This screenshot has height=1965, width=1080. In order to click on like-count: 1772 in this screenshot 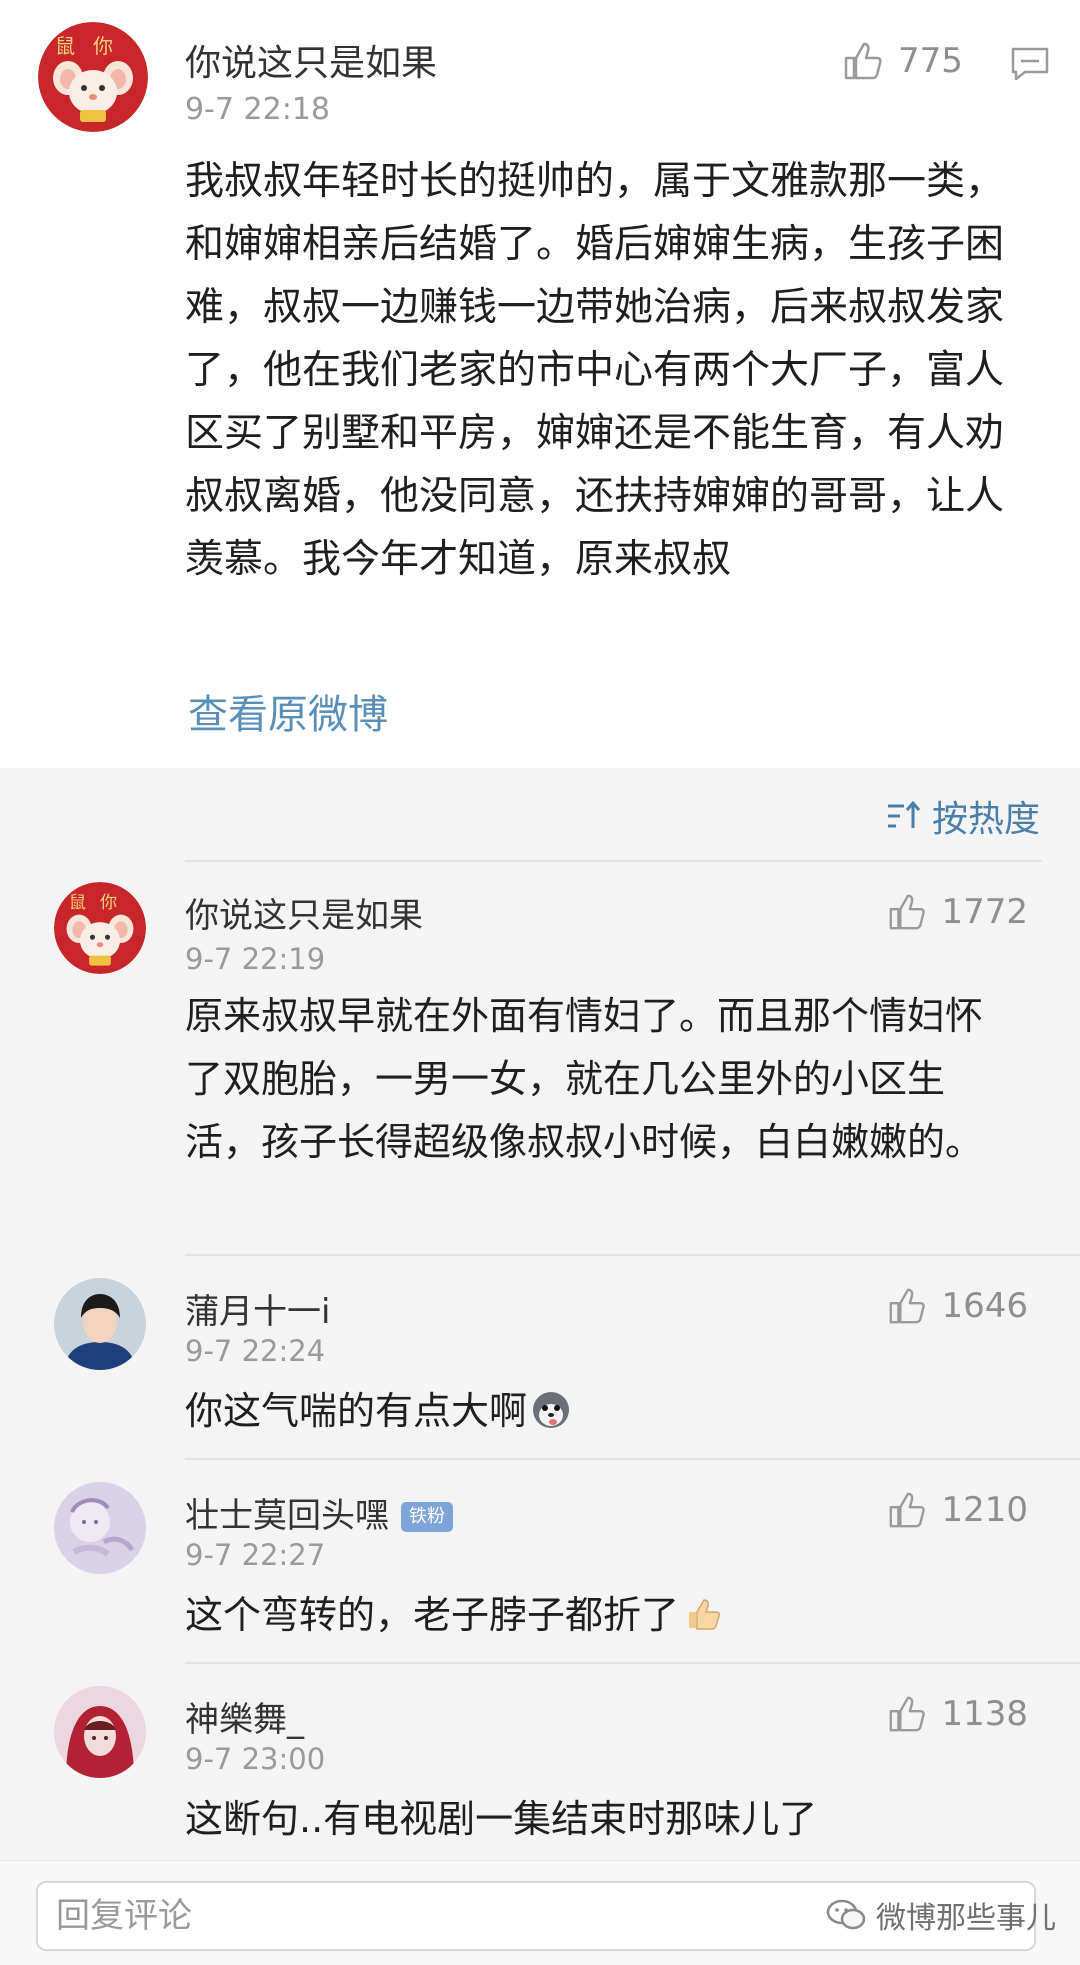, I will do `click(984, 912)`.